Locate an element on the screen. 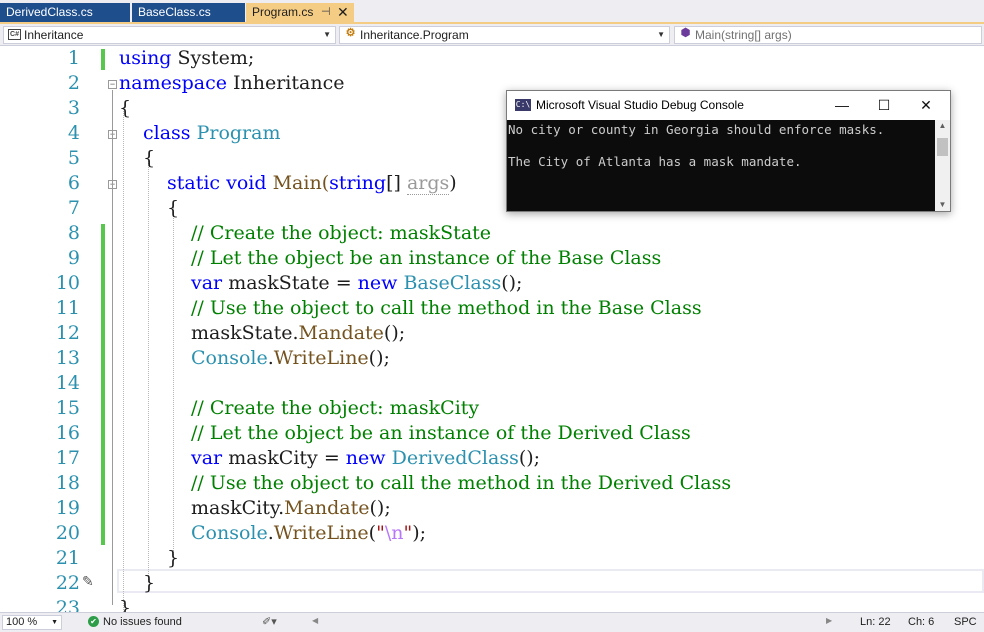  line-number: 21 is located at coordinates (67, 558).